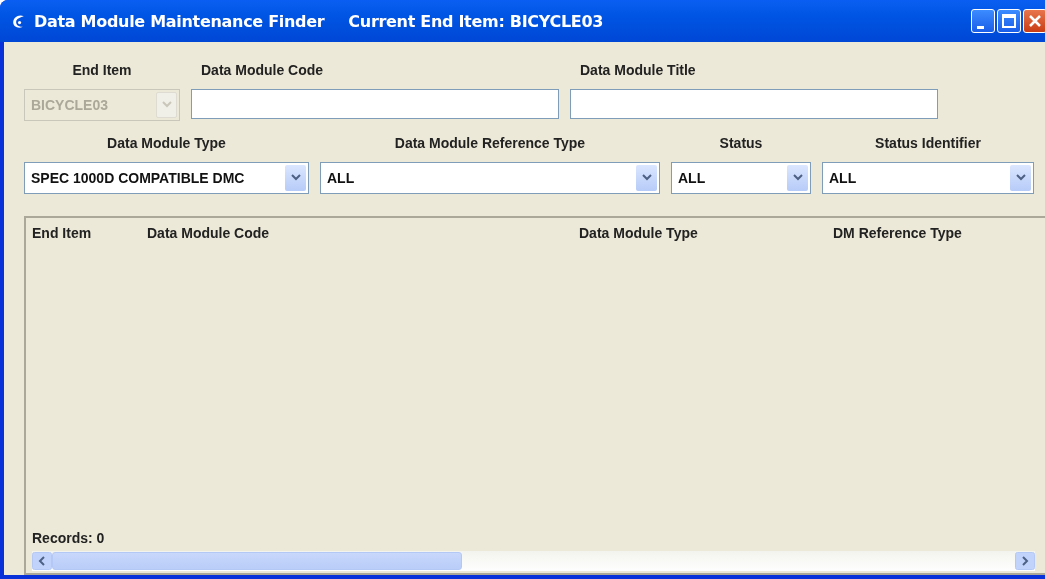 This screenshot has width=1045, height=579. Describe the element at coordinates (363, 233) in the screenshot. I see `column-header: Data Module Code` at that location.